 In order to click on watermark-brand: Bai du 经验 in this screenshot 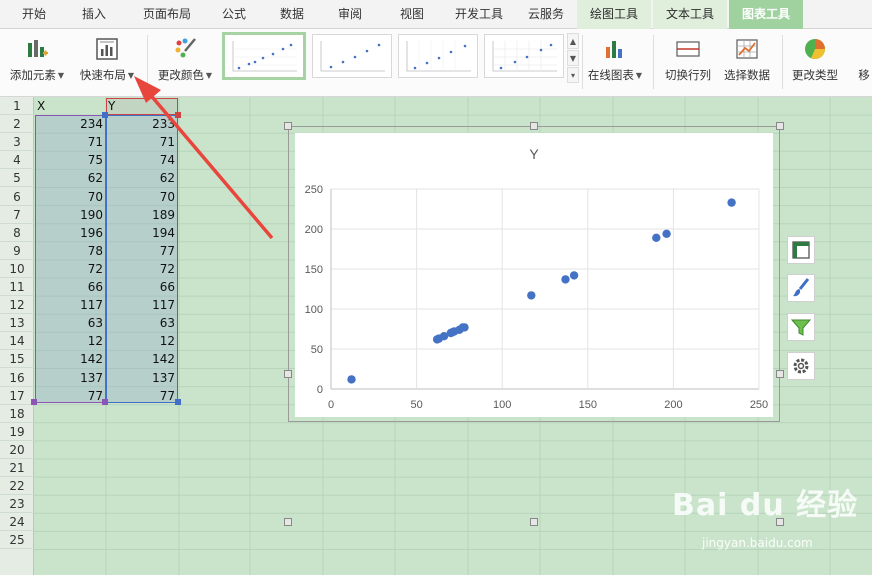, I will do `click(765, 505)`.